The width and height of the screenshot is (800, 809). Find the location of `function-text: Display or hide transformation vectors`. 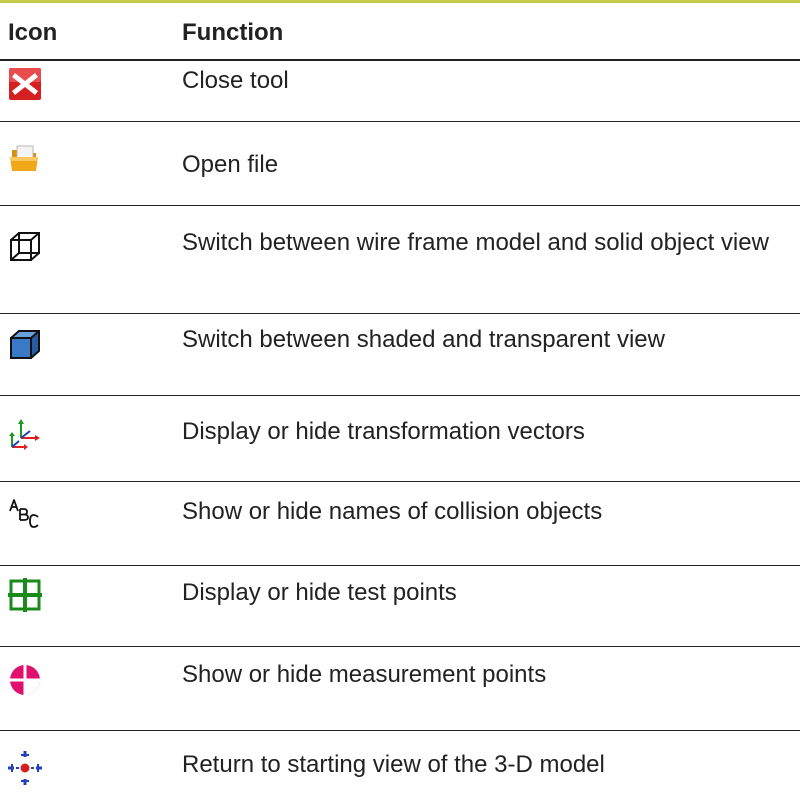

function-text: Display or hide transformation vectors is located at coordinates (383, 431).